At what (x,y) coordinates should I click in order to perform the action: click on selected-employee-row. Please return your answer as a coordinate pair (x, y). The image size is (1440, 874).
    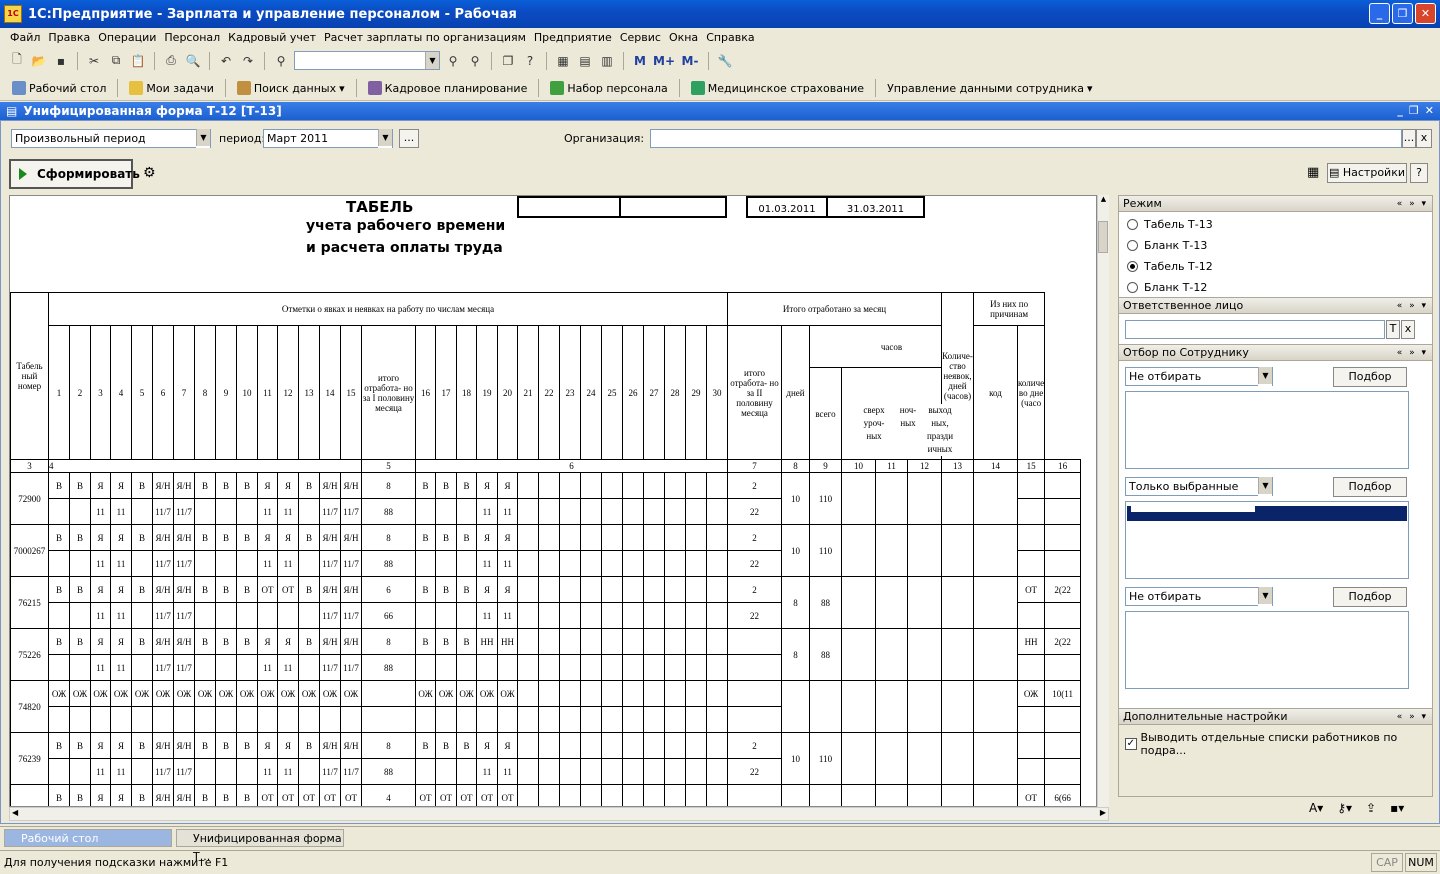
    Looking at the image, I should click on (1267, 513).